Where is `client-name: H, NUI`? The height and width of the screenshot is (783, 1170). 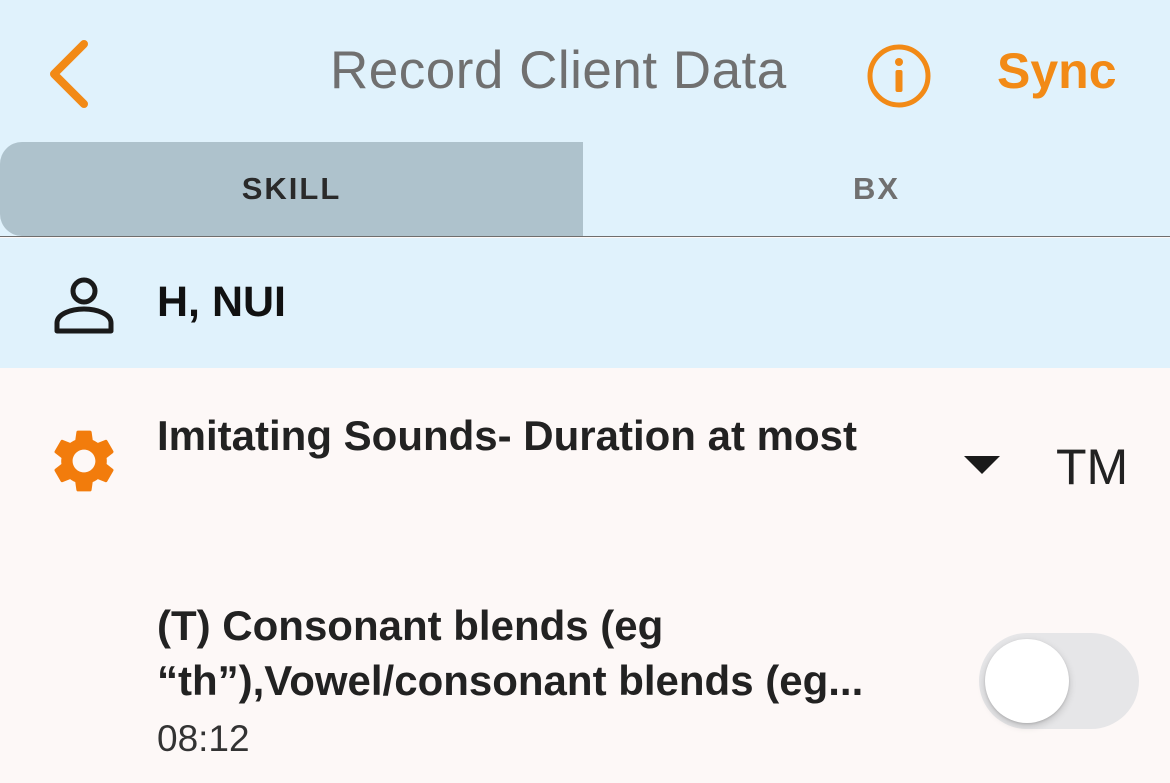
client-name: H, NUI is located at coordinates (221, 302).